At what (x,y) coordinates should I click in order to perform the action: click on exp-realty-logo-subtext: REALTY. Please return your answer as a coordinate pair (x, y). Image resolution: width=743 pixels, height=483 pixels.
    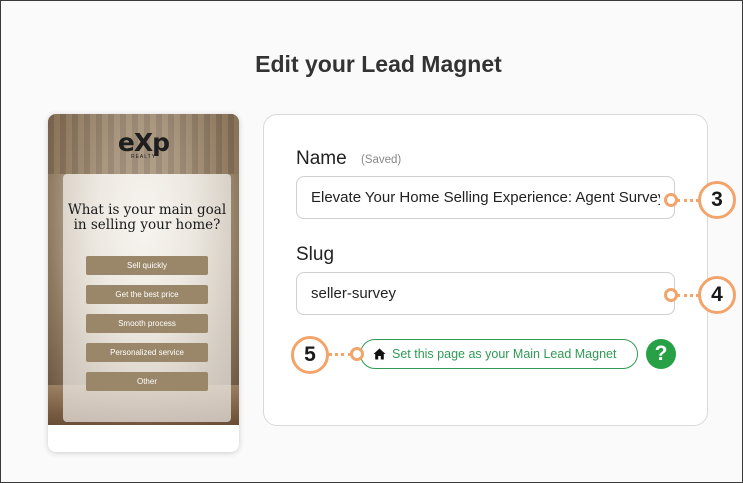
    Looking at the image, I should click on (143, 157).